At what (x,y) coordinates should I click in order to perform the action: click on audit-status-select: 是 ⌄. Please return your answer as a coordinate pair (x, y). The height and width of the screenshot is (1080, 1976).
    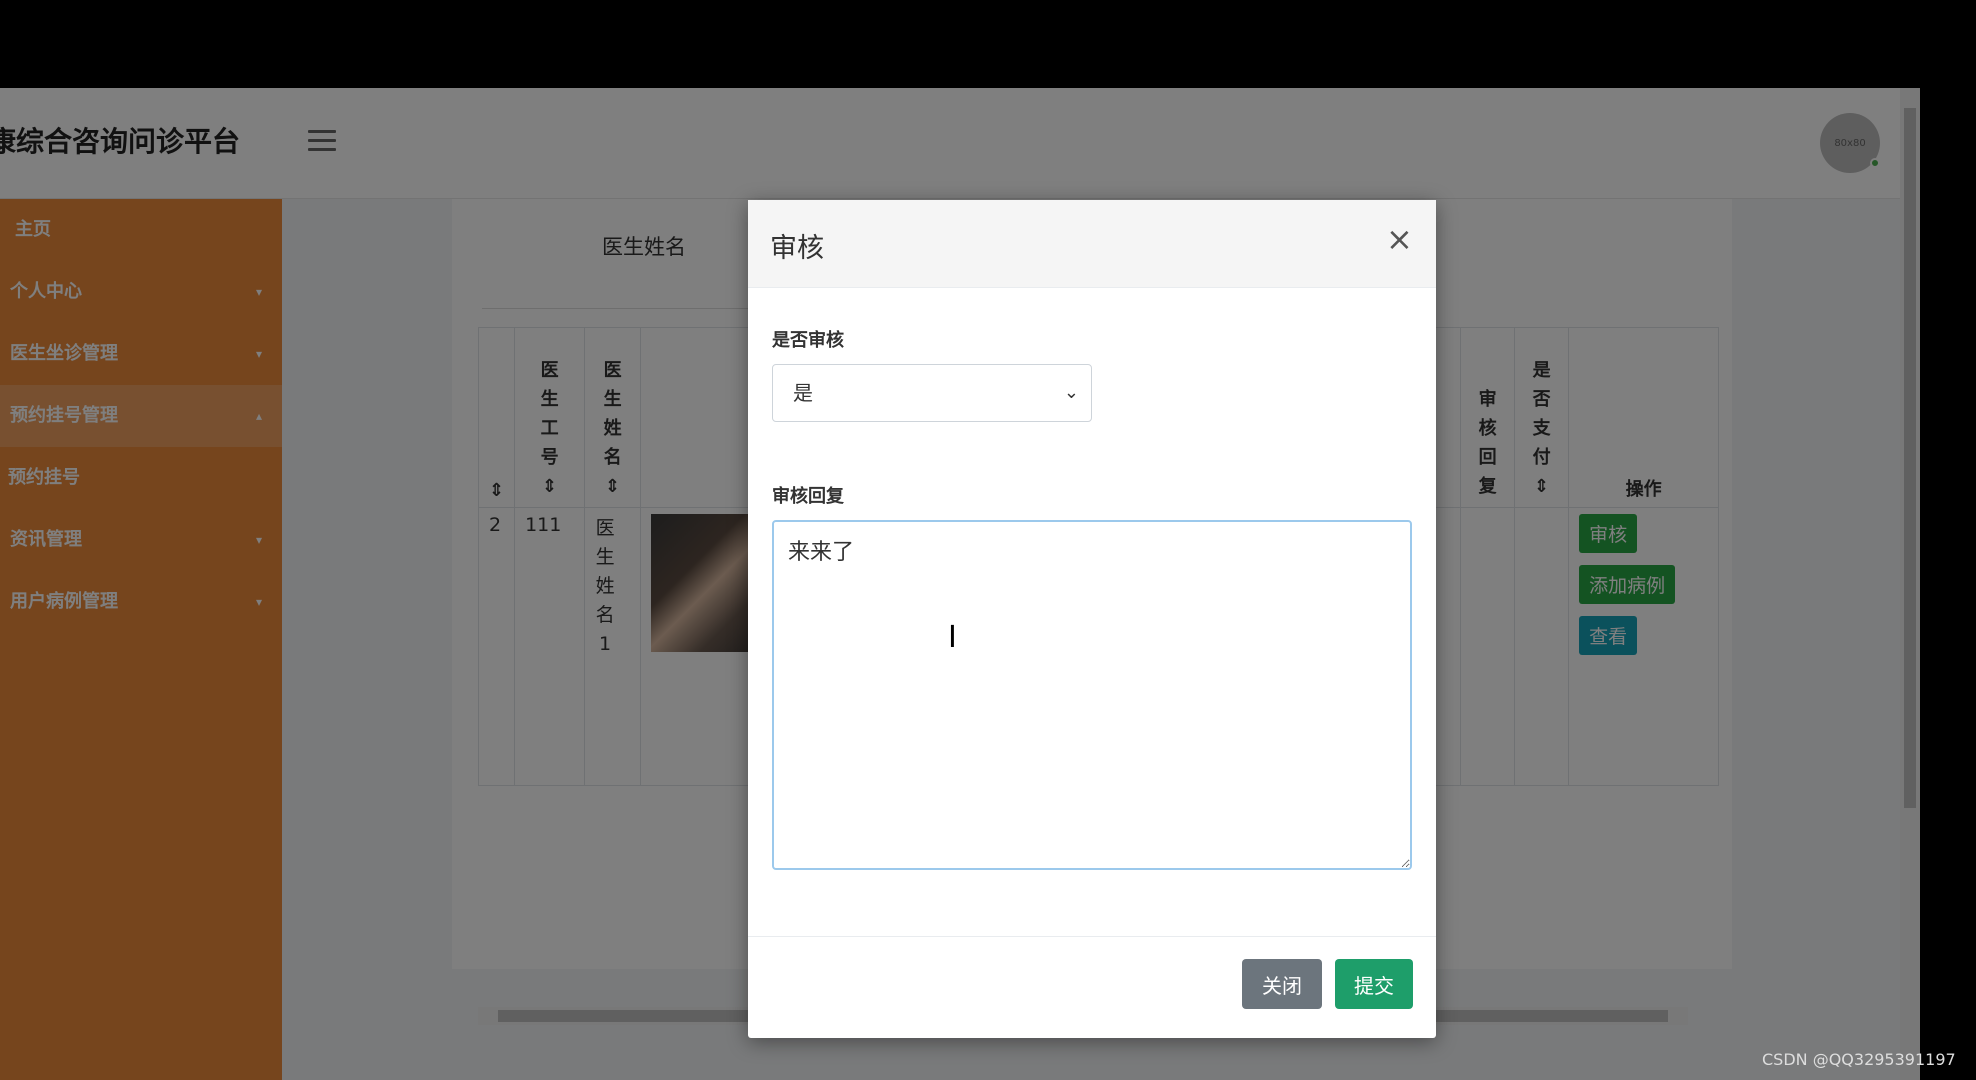
    Looking at the image, I should click on (932, 393).